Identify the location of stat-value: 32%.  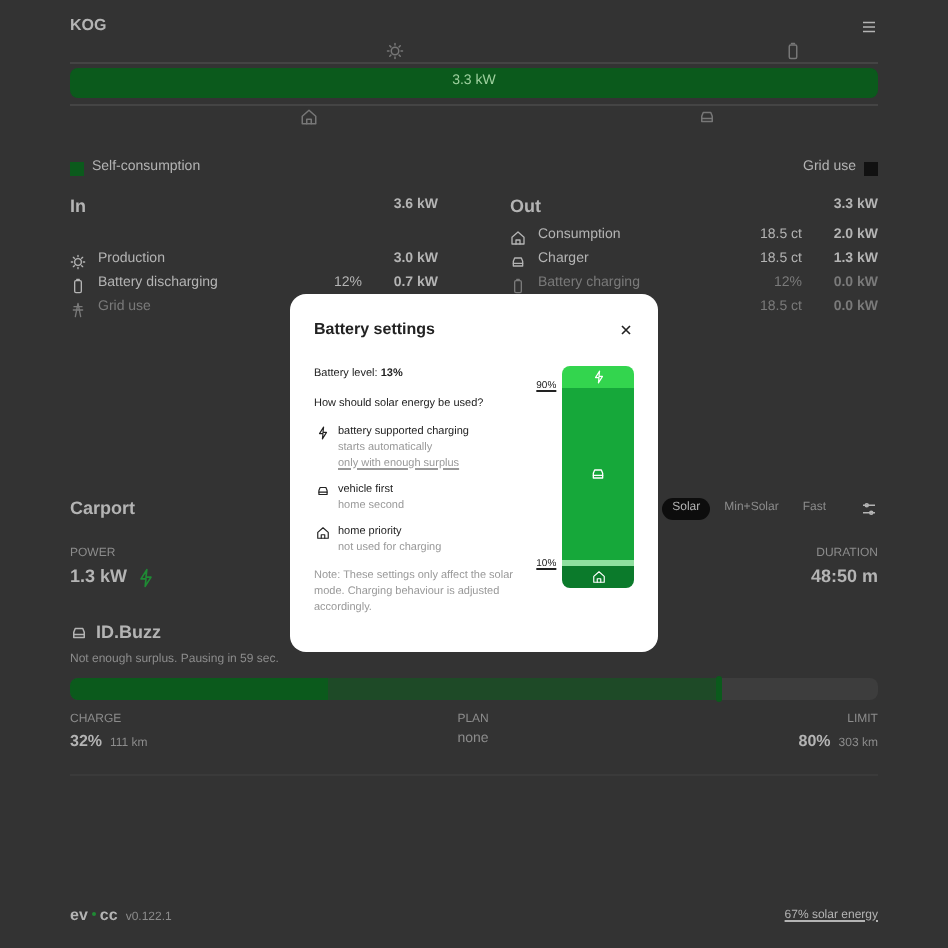
(86, 742).